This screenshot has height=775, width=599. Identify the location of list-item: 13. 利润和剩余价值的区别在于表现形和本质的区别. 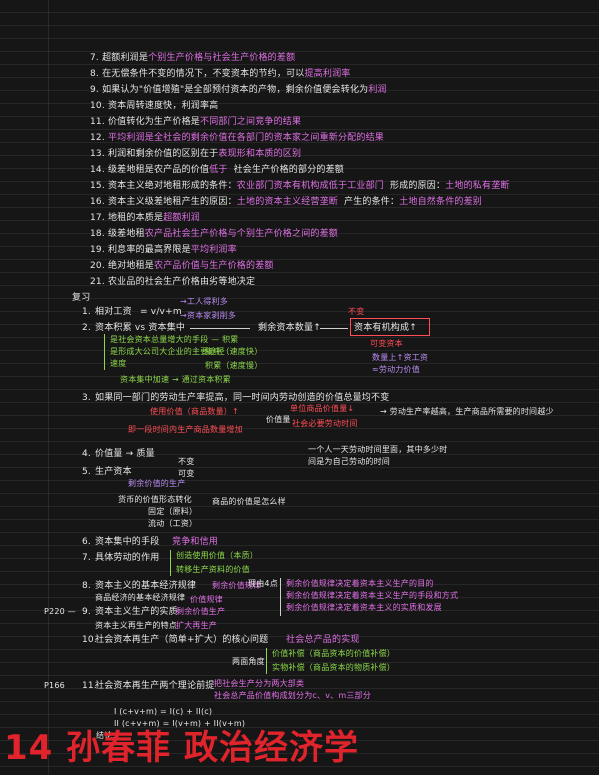
(195, 154).